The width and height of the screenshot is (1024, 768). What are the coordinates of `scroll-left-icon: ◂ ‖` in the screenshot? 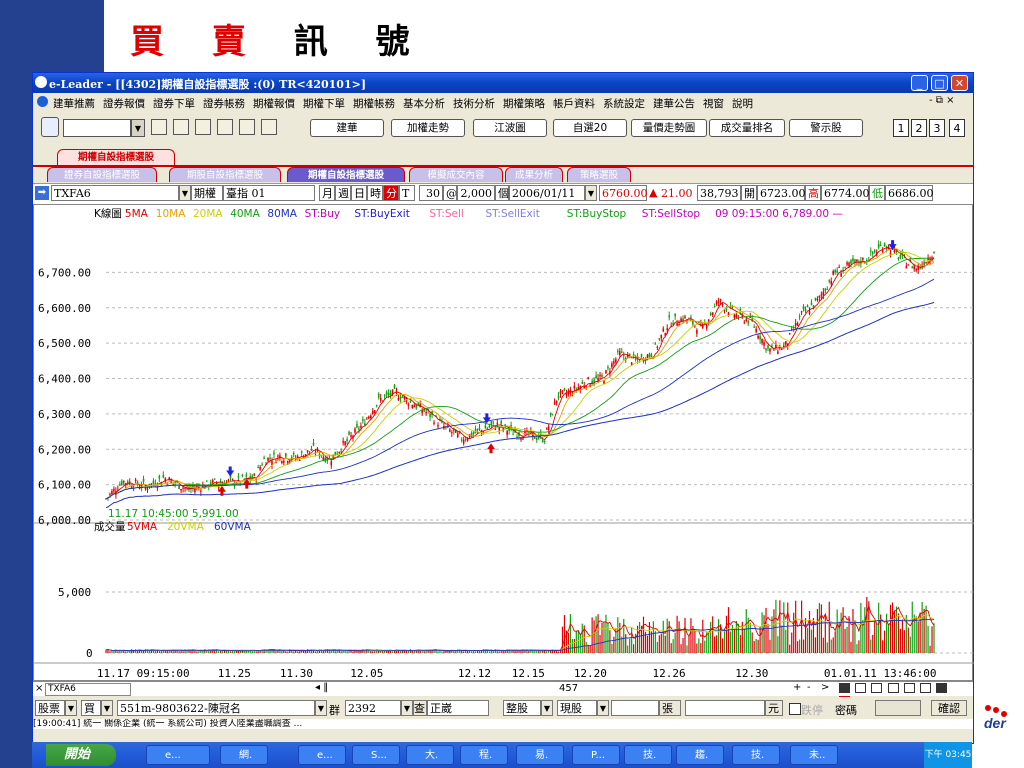 It's located at (321, 687).